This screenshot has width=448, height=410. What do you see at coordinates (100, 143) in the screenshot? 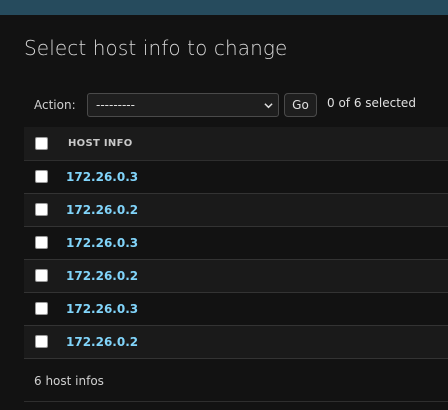
I see `column-header-host-info: HOST INFO` at bounding box center [100, 143].